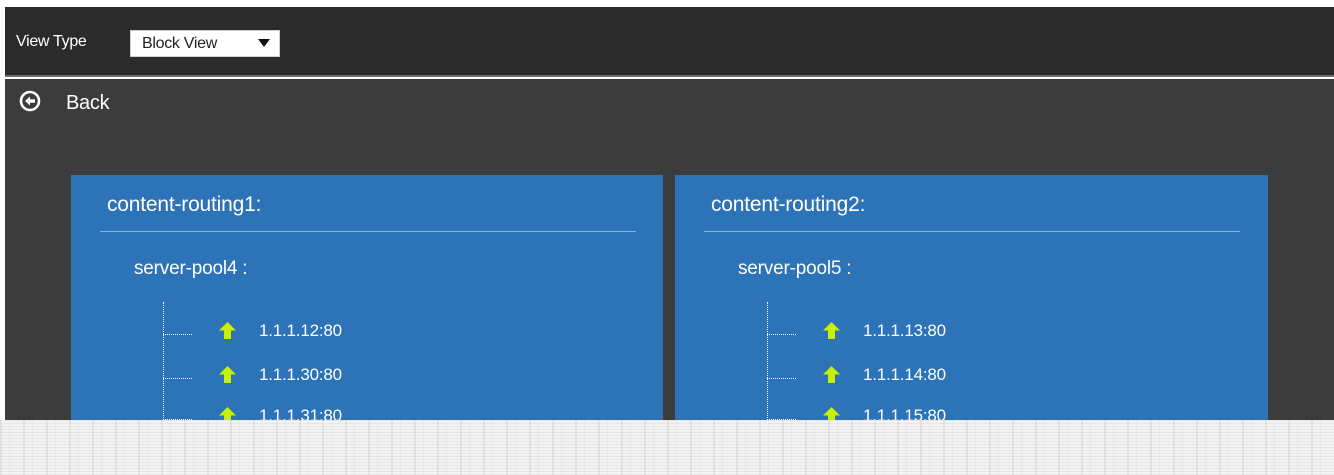 The image size is (1334, 475). I want to click on server-pool-label: server-pool4 :, so click(191, 268).